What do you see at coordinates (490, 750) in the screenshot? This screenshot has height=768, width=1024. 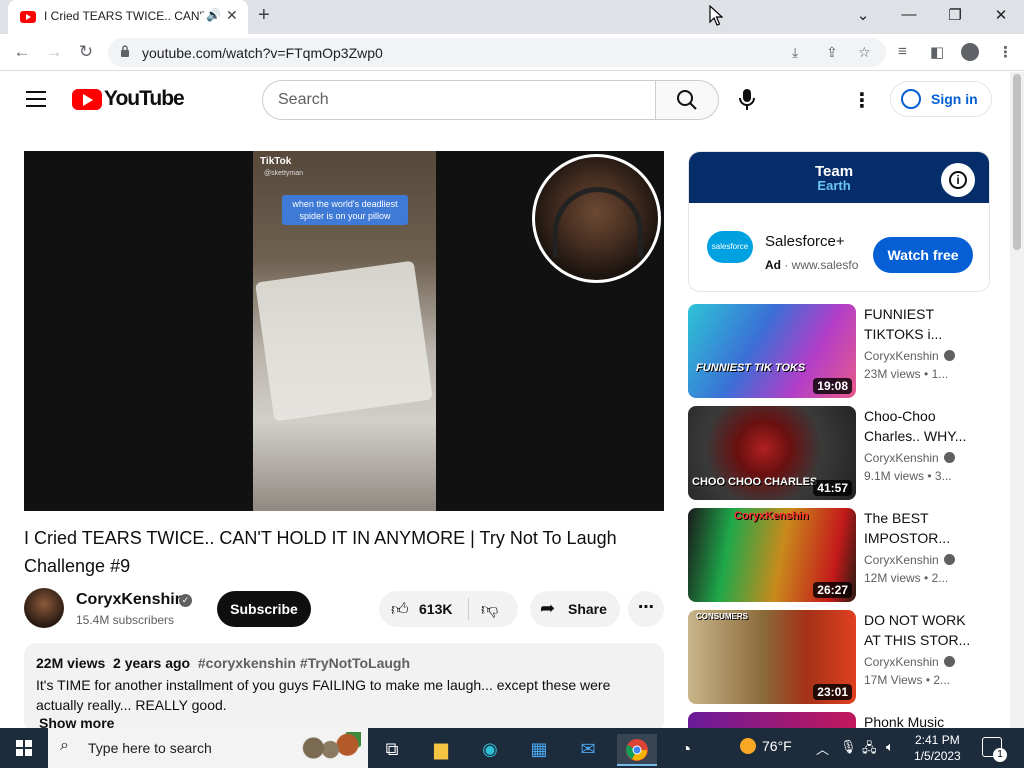 I see `edge-browser-icon: ◉` at bounding box center [490, 750].